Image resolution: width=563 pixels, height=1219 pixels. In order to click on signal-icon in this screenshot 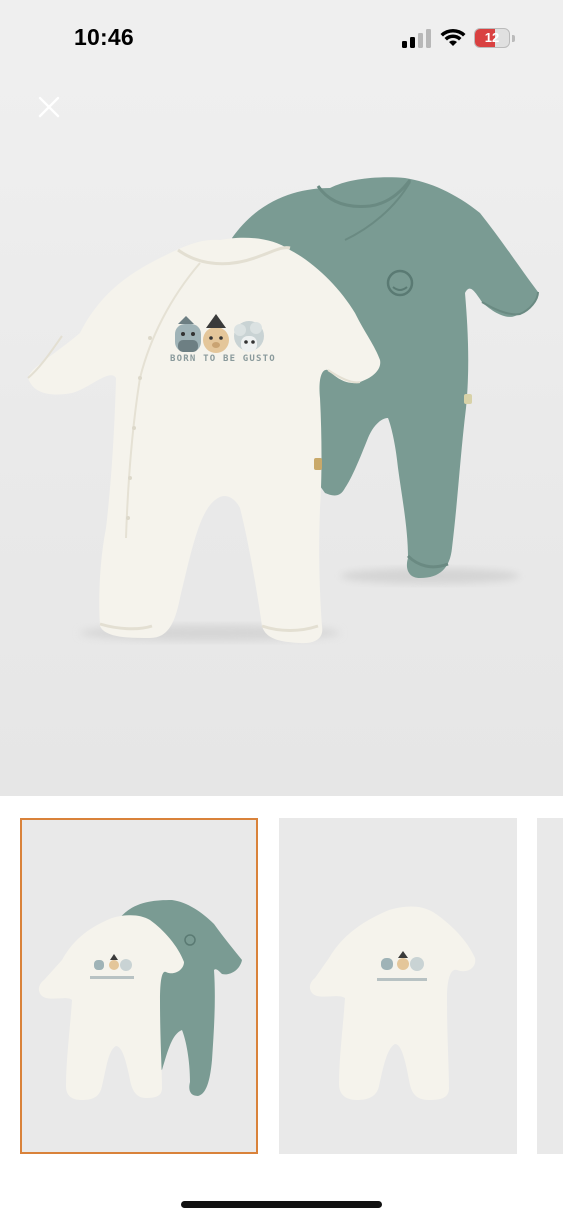, I will do `click(416, 38)`.